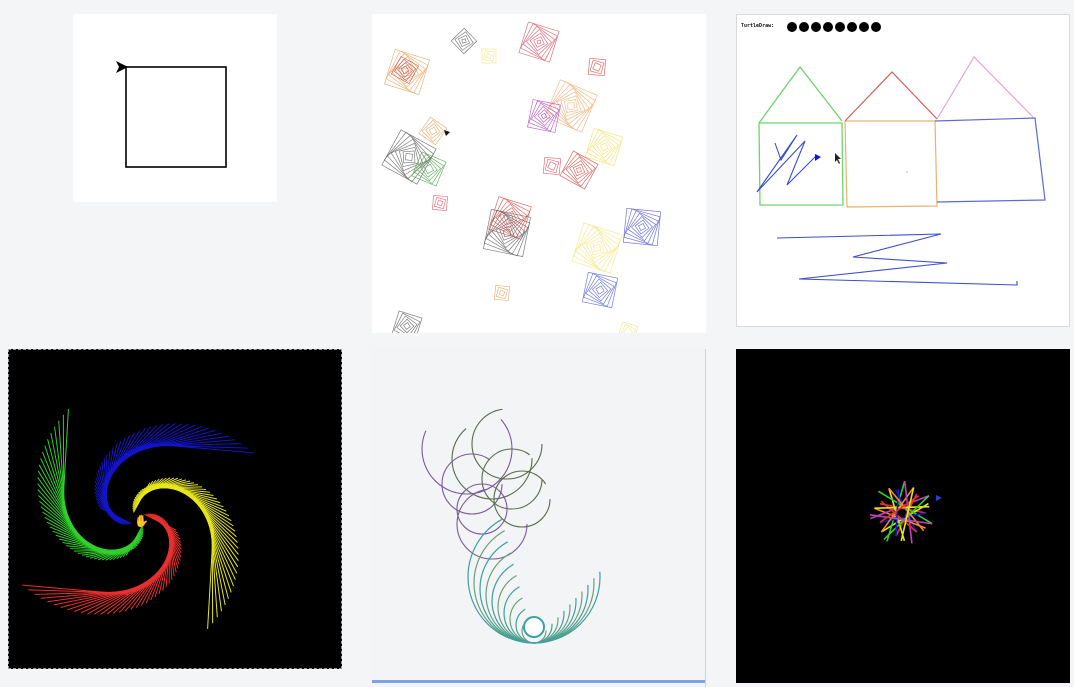 The height and width of the screenshot is (687, 1074). Describe the element at coordinates (141, 521) in the screenshot. I see `hand-cursor-icon: ✋` at that location.